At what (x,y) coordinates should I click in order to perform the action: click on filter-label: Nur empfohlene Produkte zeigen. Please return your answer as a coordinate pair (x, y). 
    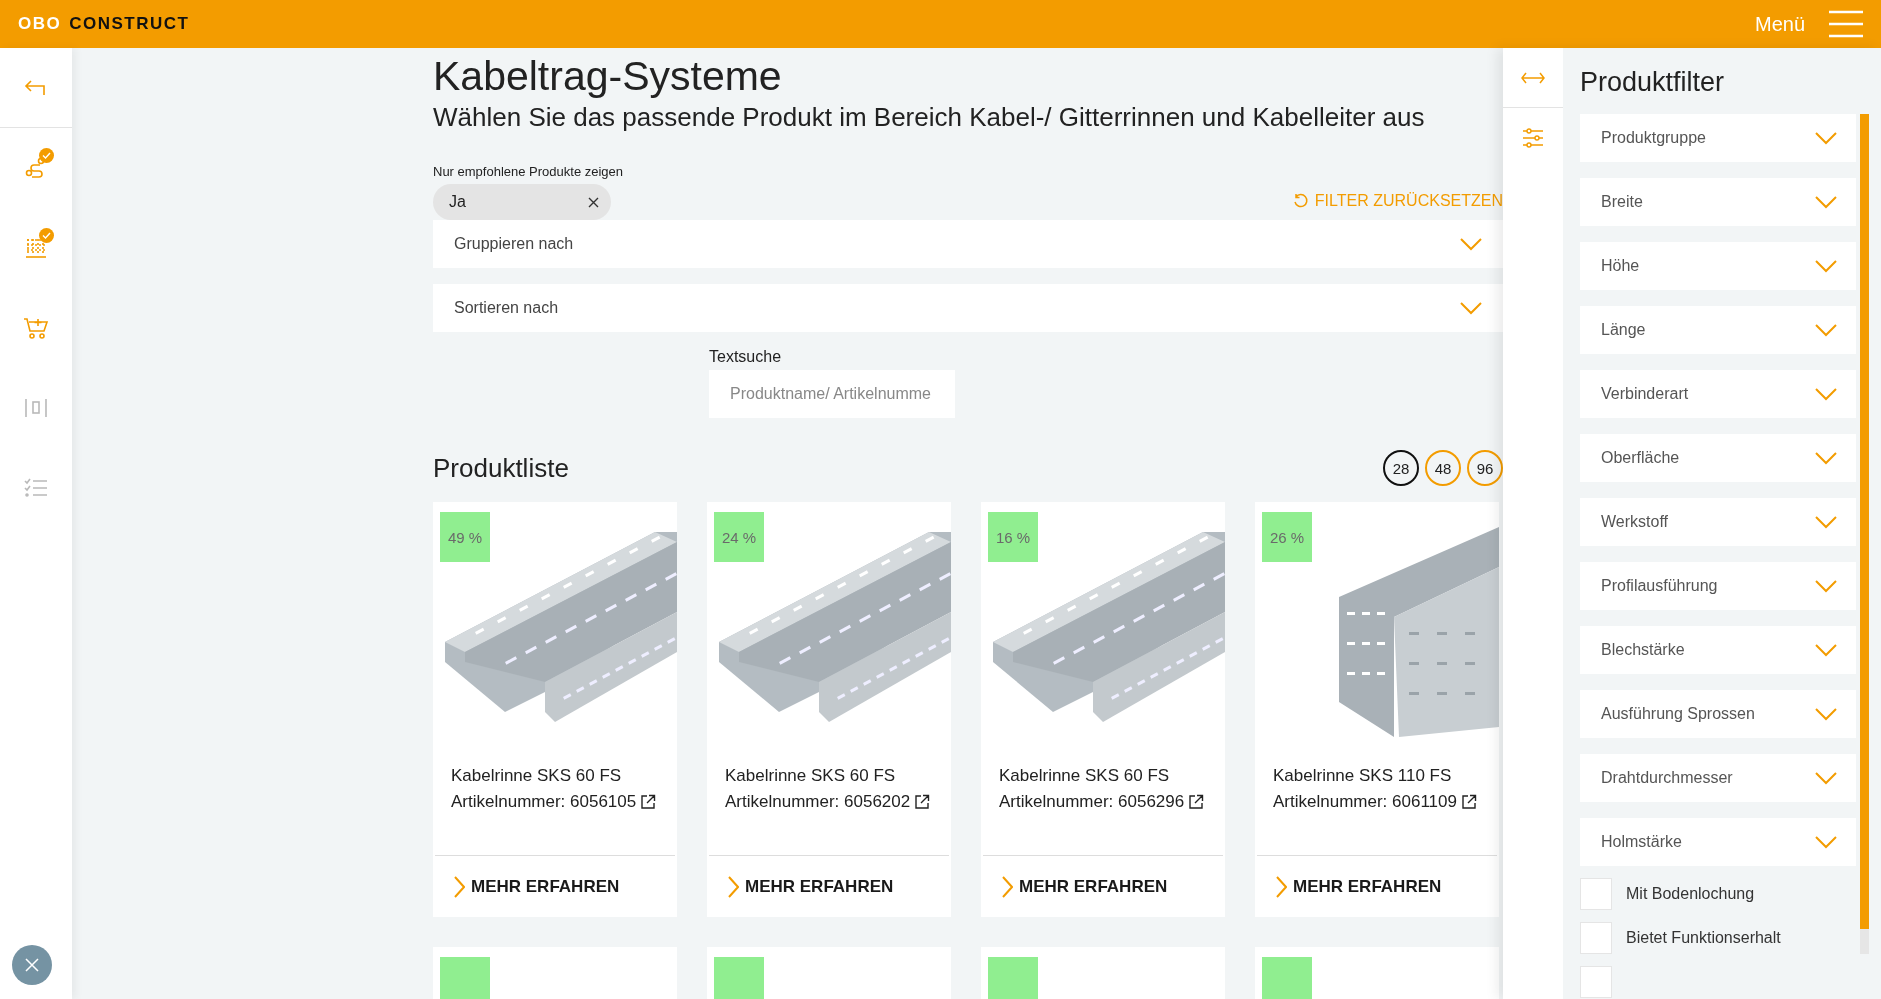
    Looking at the image, I should click on (528, 171).